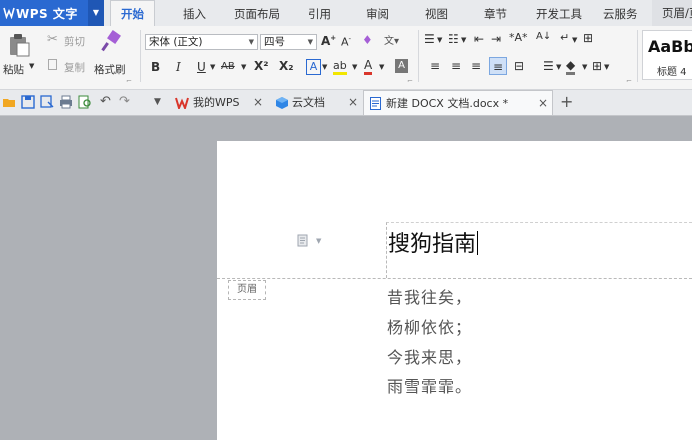 This screenshot has width=692, height=440. I want to click on font-name-select: 宋体 (正文) ▼, so click(201, 42).